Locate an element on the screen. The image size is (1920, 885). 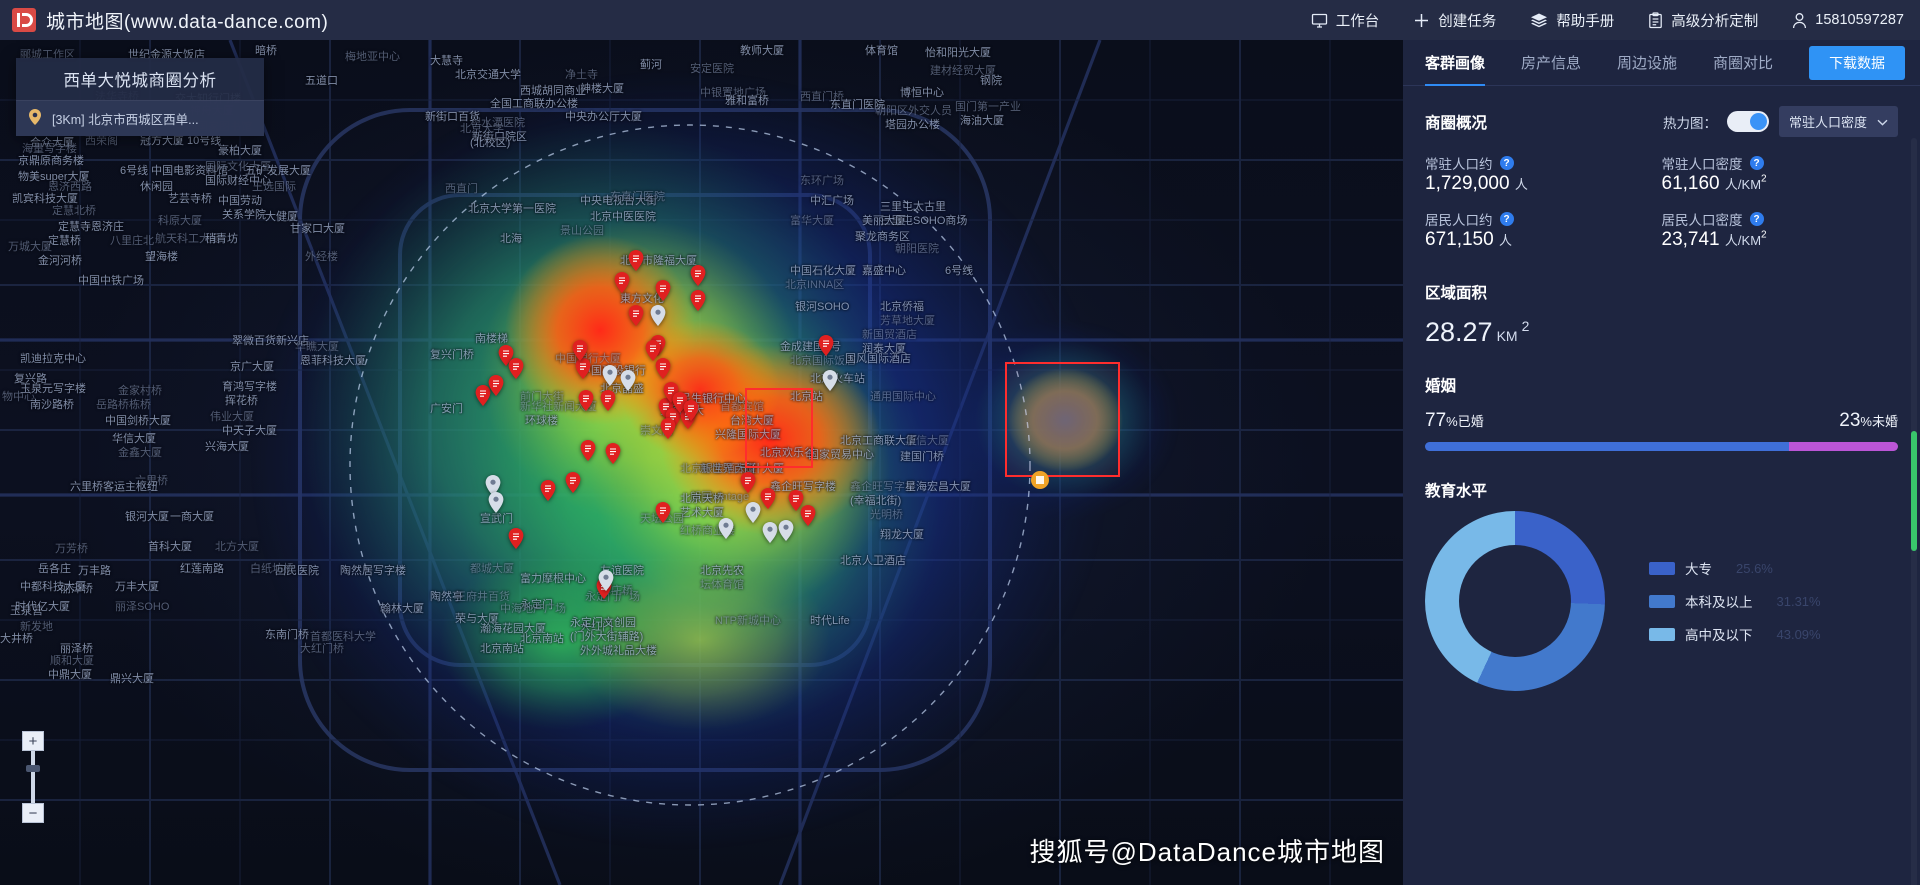
poi-label: 富华大厦 is located at coordinates (812, 221).